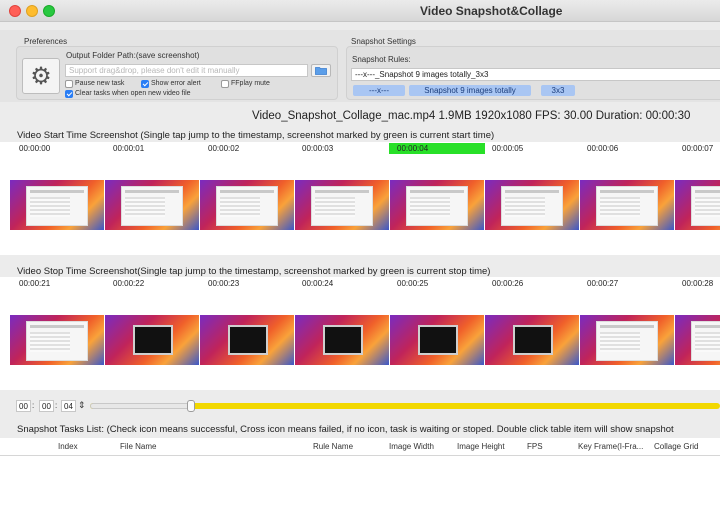 The height and width of the screenshot is (528, 720). I want to click on show-error-alert-label: Show error alert, so click(176, 83).